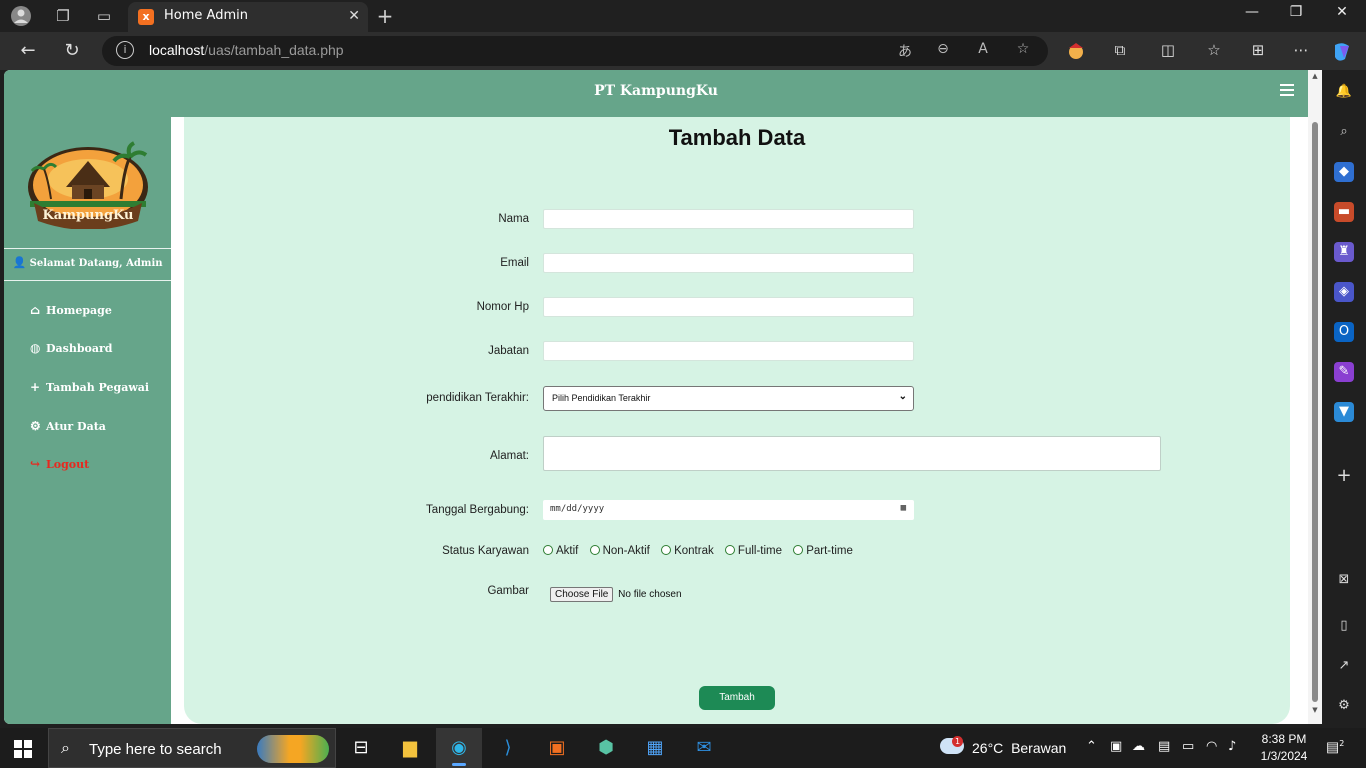 The image size is (1366, 768). What do you see at coordinates (1019, 748) in the screenshot?
I see `weather-widget: 26°C Berawan` at bounding box center [1019, 748].